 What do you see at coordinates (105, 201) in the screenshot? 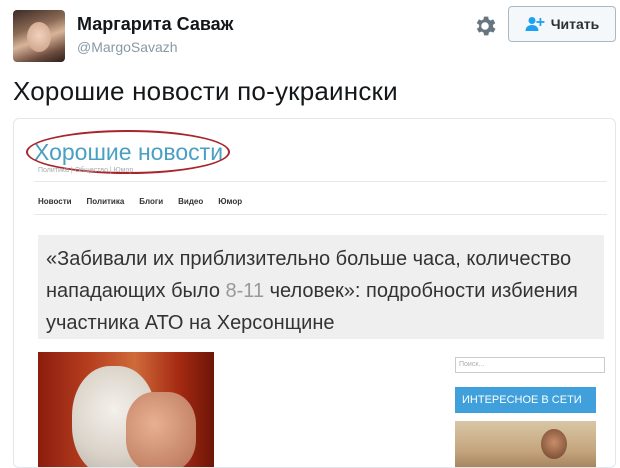
I see `nav-item-politics: Политика` at bounding box center [105, 201].